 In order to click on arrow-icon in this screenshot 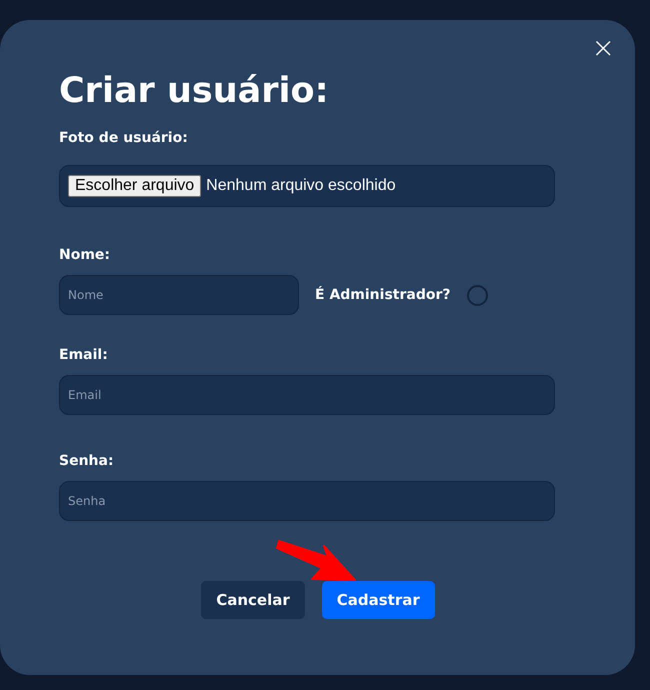, I will do `click(317, 560)`.